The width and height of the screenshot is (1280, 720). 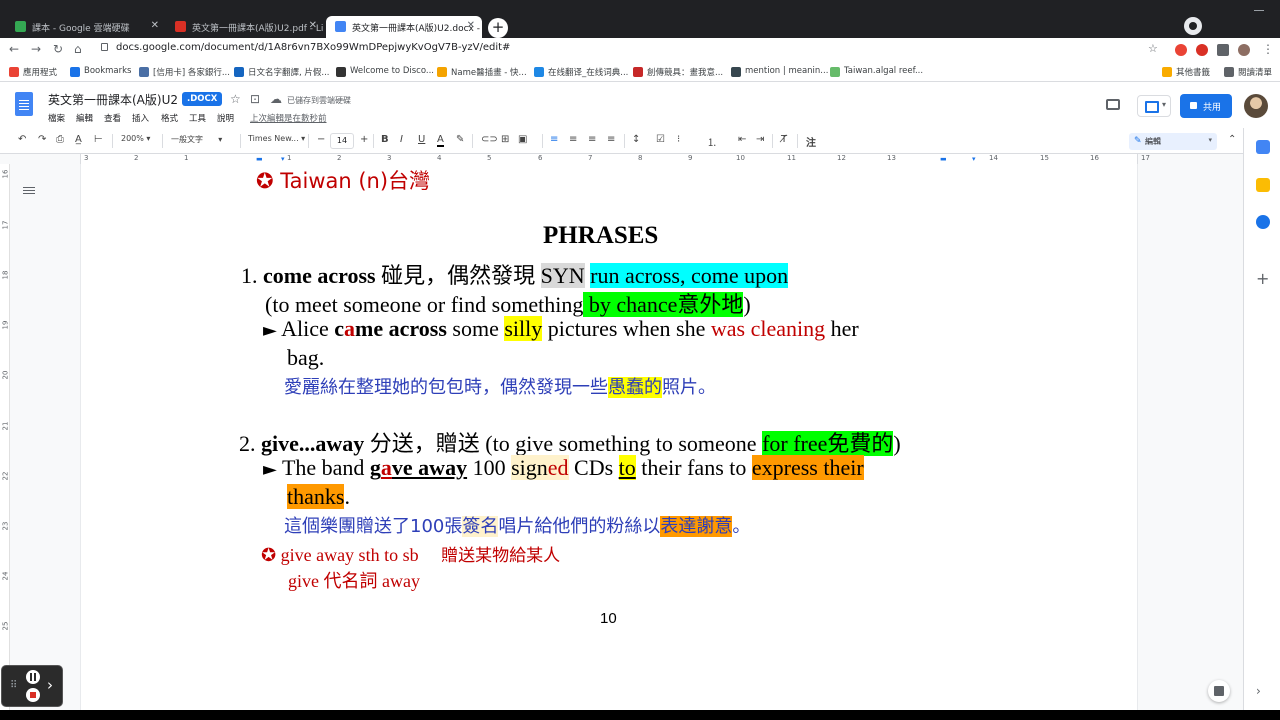 I want to click on justify-icon: ≡, so click(x=611, y=139).